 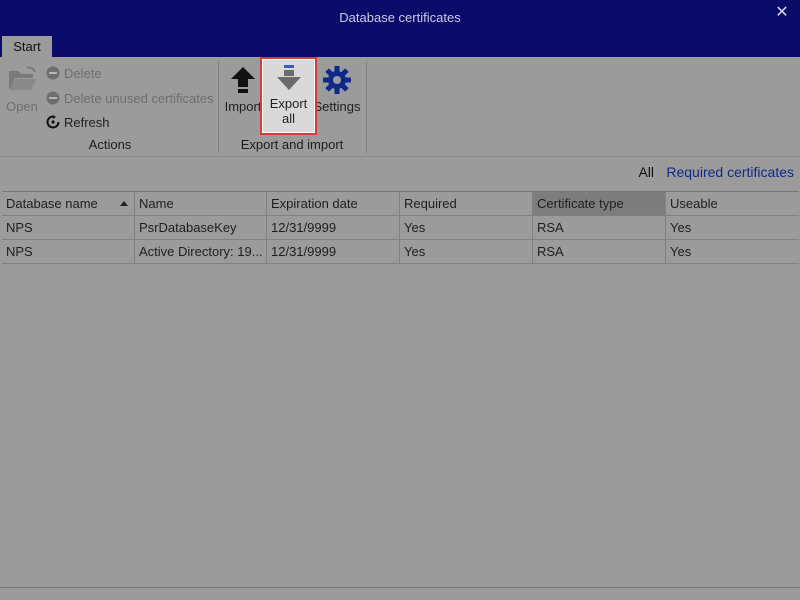 I want to click on title-bar: Database certificates ✕ Start, so click(x=400, y=28).